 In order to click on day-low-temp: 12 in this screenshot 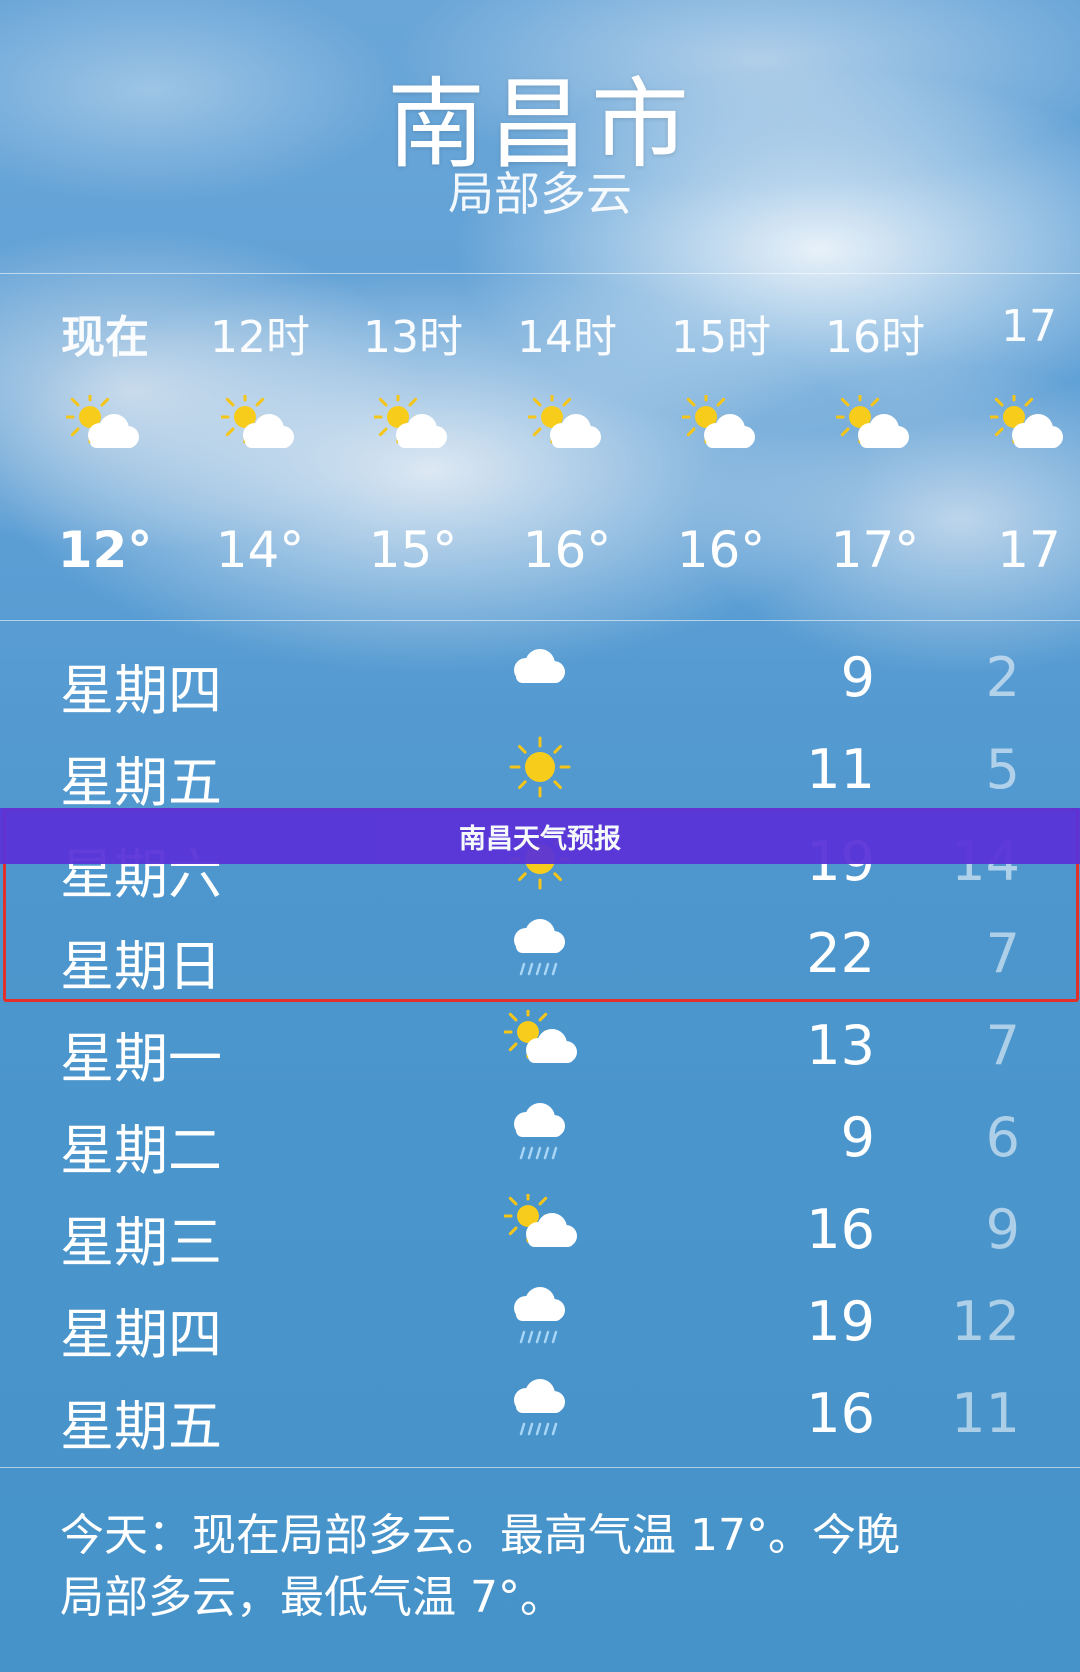, I will do `click(985, 1321)`.